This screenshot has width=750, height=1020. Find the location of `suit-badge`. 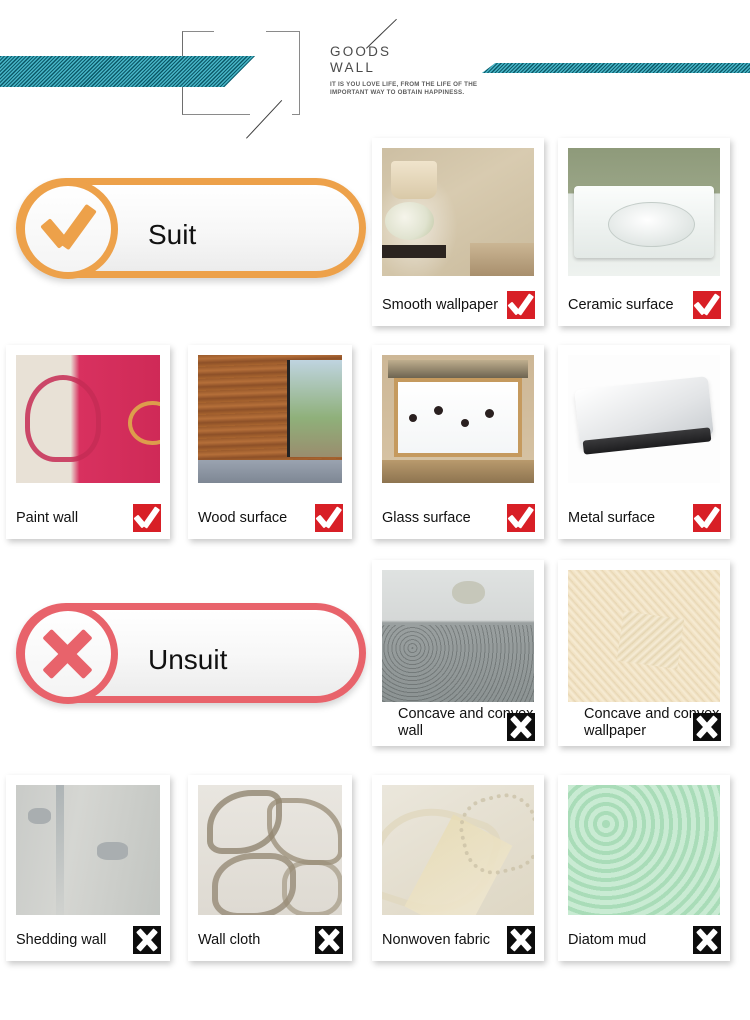

suit-badge is located at coordinates (68, 229).